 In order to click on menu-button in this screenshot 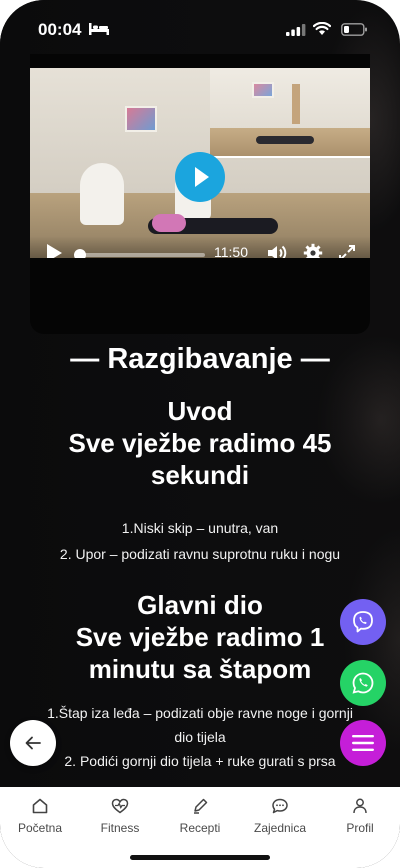, I will do `click(363, 743)`.